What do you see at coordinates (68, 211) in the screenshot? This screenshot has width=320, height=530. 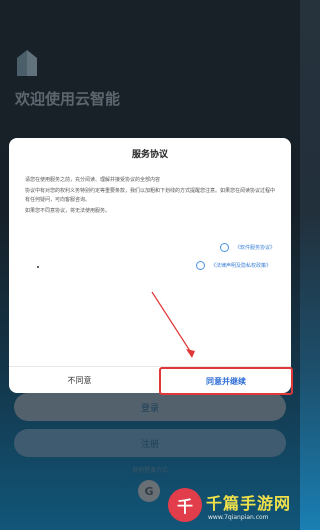 I see `dialog-paragraph: 如果您不同意协议，将无法使用服务。` at bounding box center [68, 211].